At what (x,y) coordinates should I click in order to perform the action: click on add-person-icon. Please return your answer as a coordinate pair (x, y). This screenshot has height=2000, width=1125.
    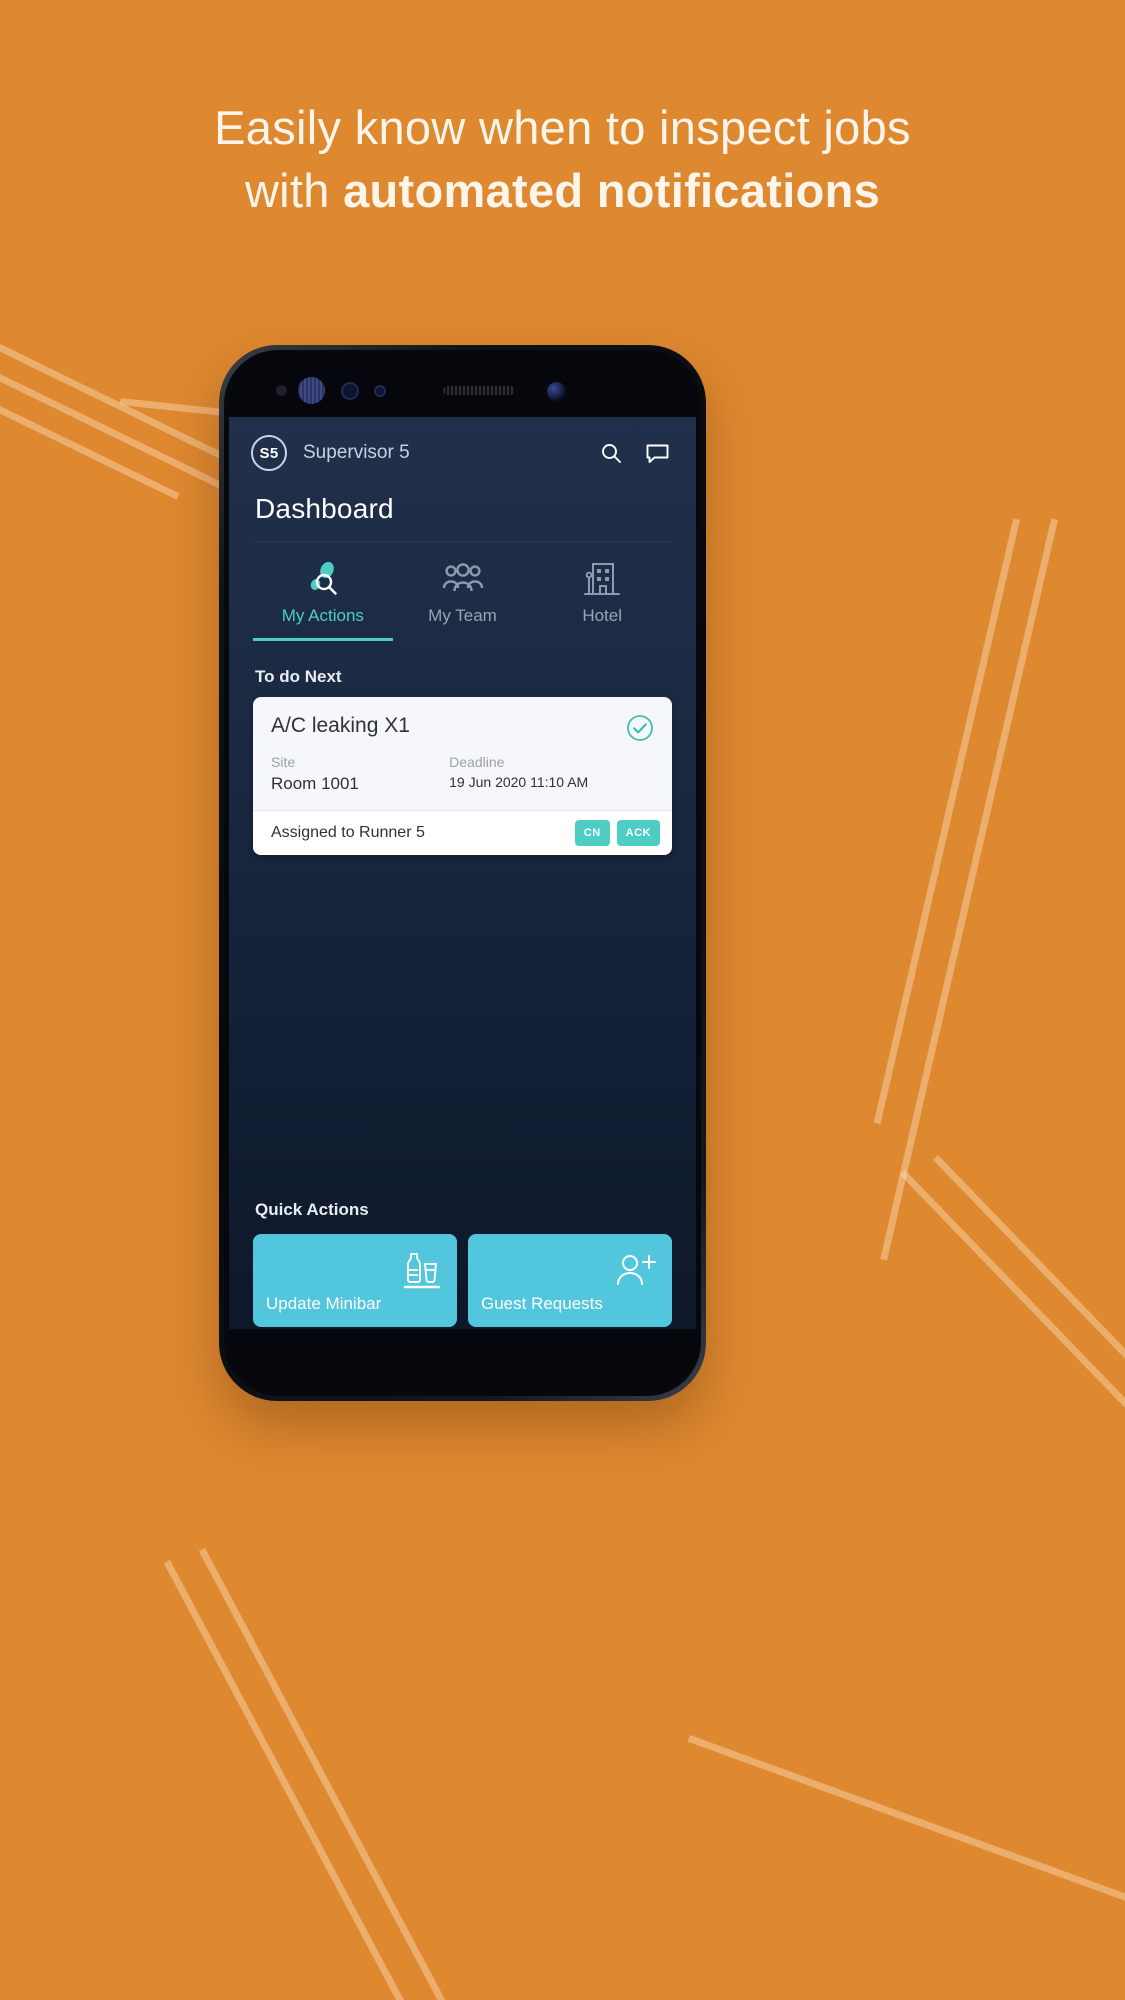
    Looking at the image, I should click on (636, 1273).